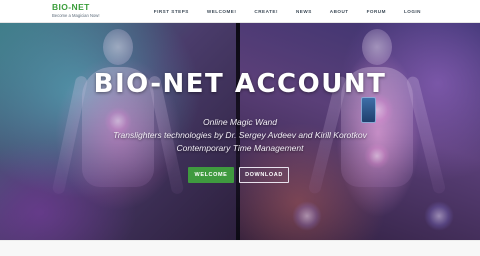 Image resolution: width=480 pixels, height=256 pixels. Describe the element at coordinates (222, 11) in the screenshot. I see `nav-item-welcome: WELCOME!` at that location.